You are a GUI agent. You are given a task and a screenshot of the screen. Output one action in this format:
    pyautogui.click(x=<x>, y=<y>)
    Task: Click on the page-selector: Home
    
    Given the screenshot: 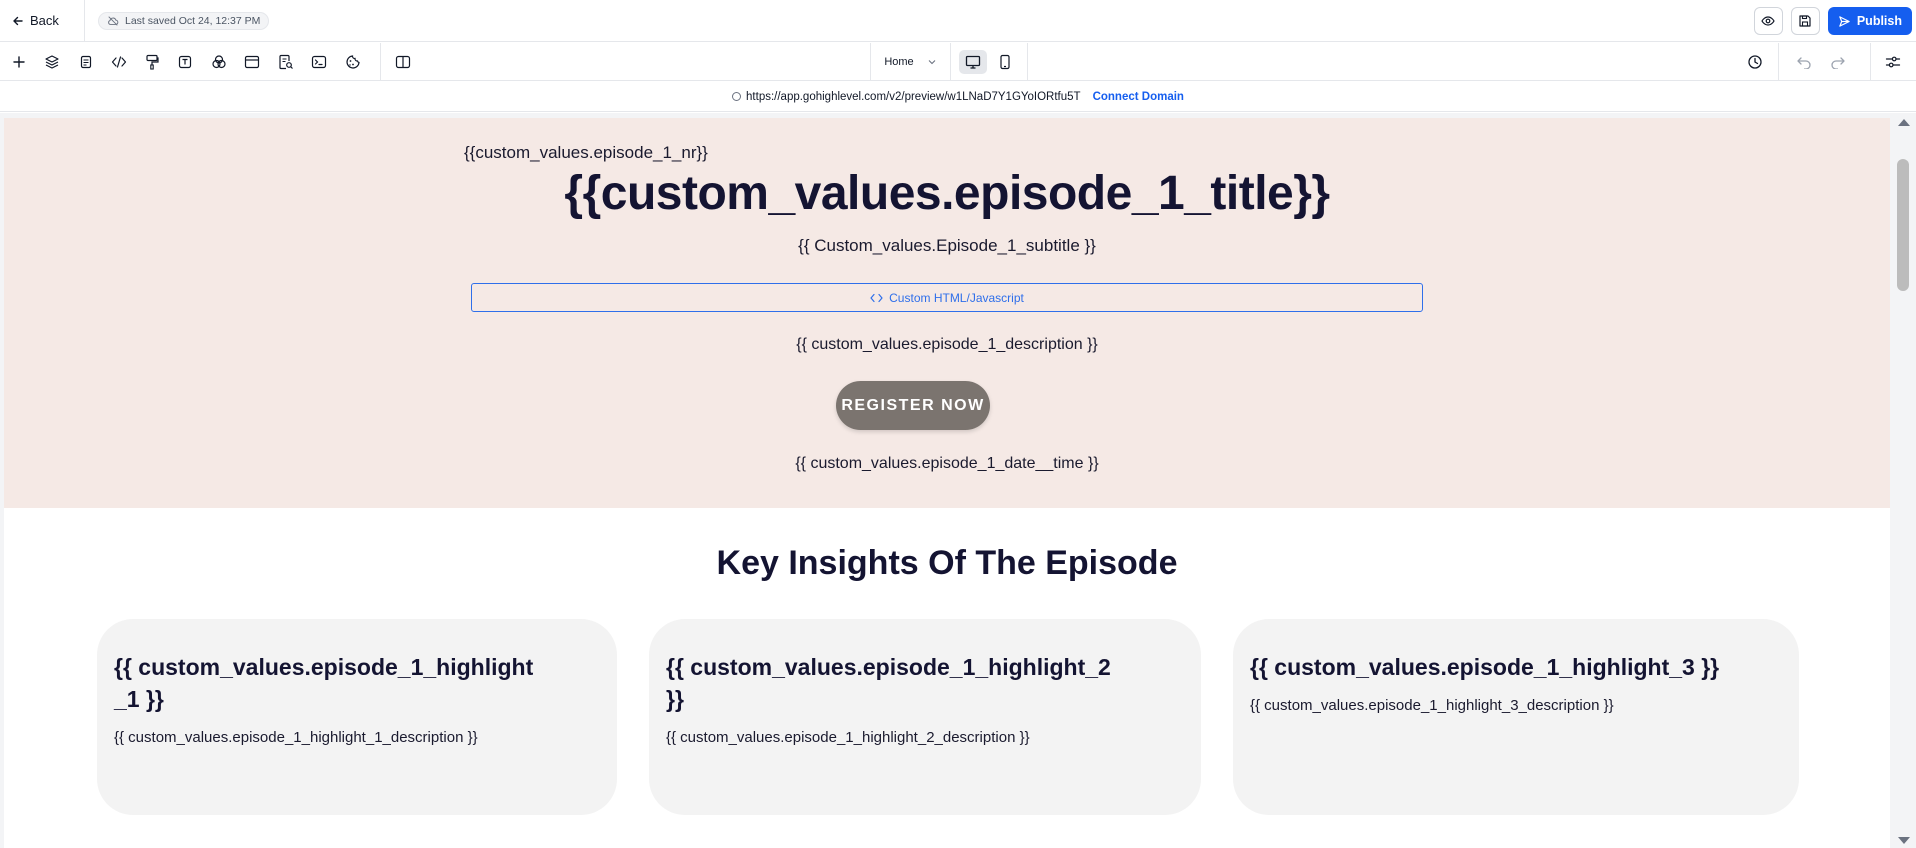 What is the action you would take?
    pyautogui.click(x=910, y=62)
    